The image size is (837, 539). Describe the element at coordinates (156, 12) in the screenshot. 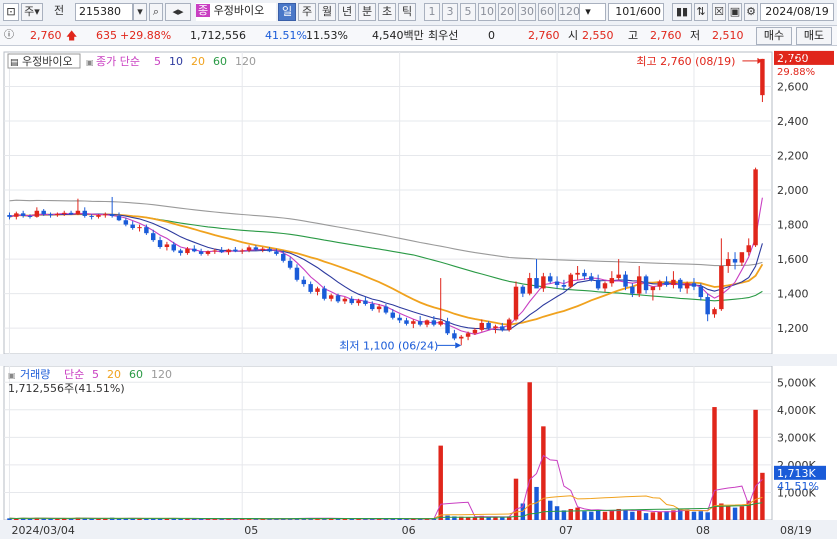

I see `search-icon: ⌕` at that location.